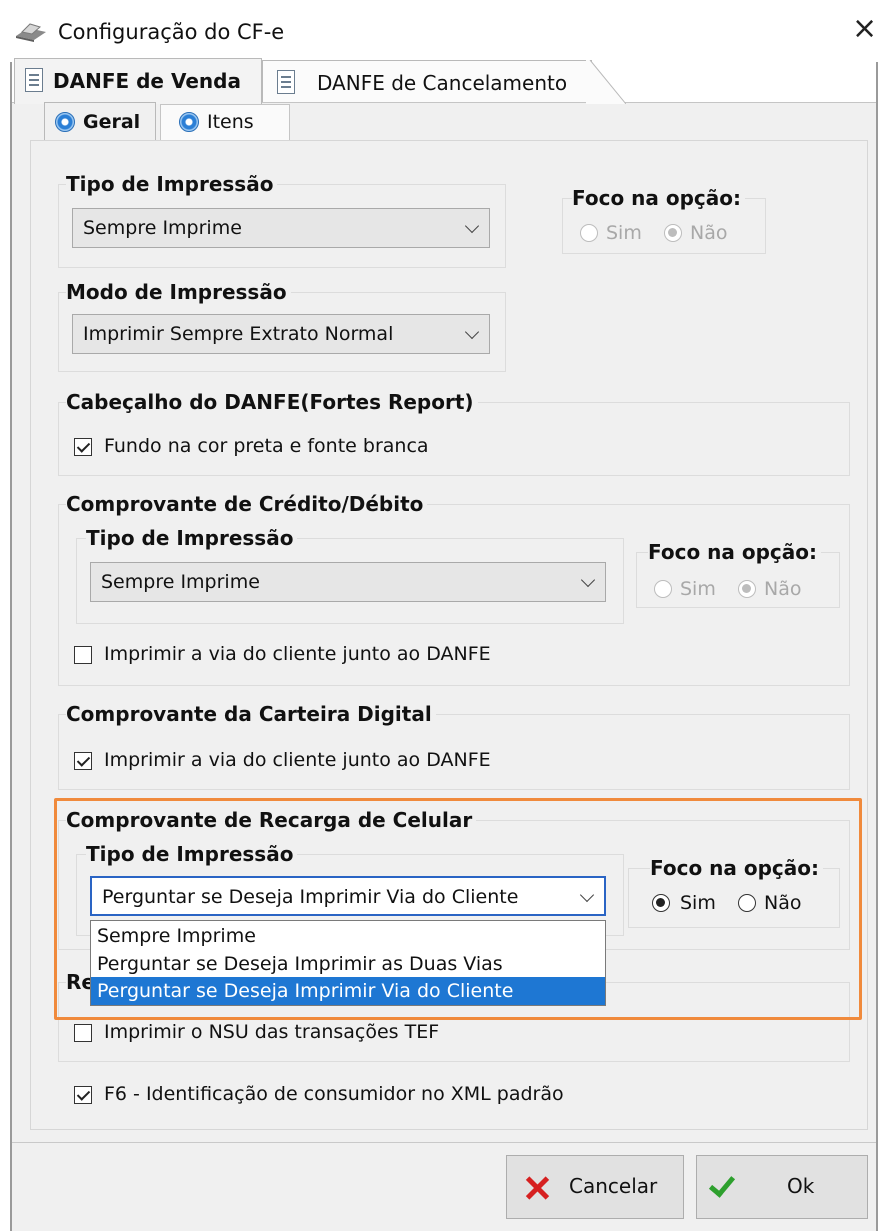  What do you see at coordinates (698, 589) in the screenshot?
I see `credito-foco-sim-label: Sim` at bounding box center [698, 589].